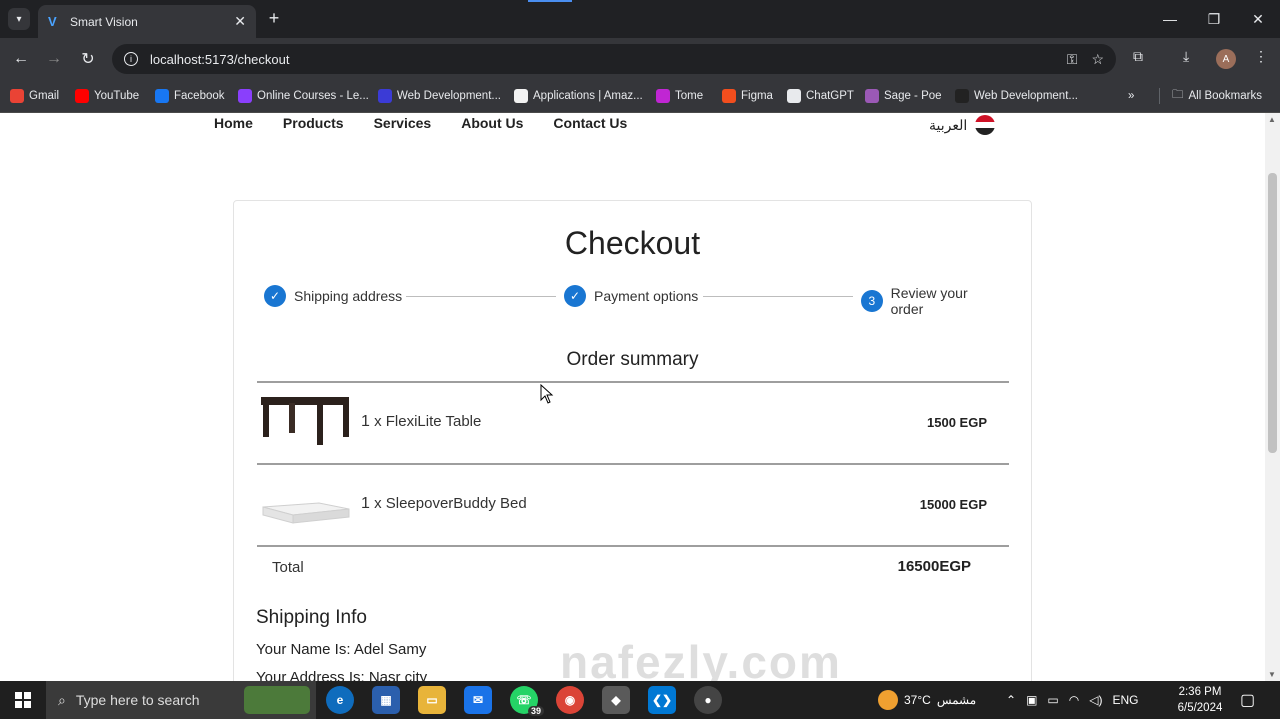 Image resolution: width=1280 pixels, height=719 pixels. What do you see at coordinates (233, 123) in the screenshot?
I see `nav-home: Home` at bounding box center [233, 123].